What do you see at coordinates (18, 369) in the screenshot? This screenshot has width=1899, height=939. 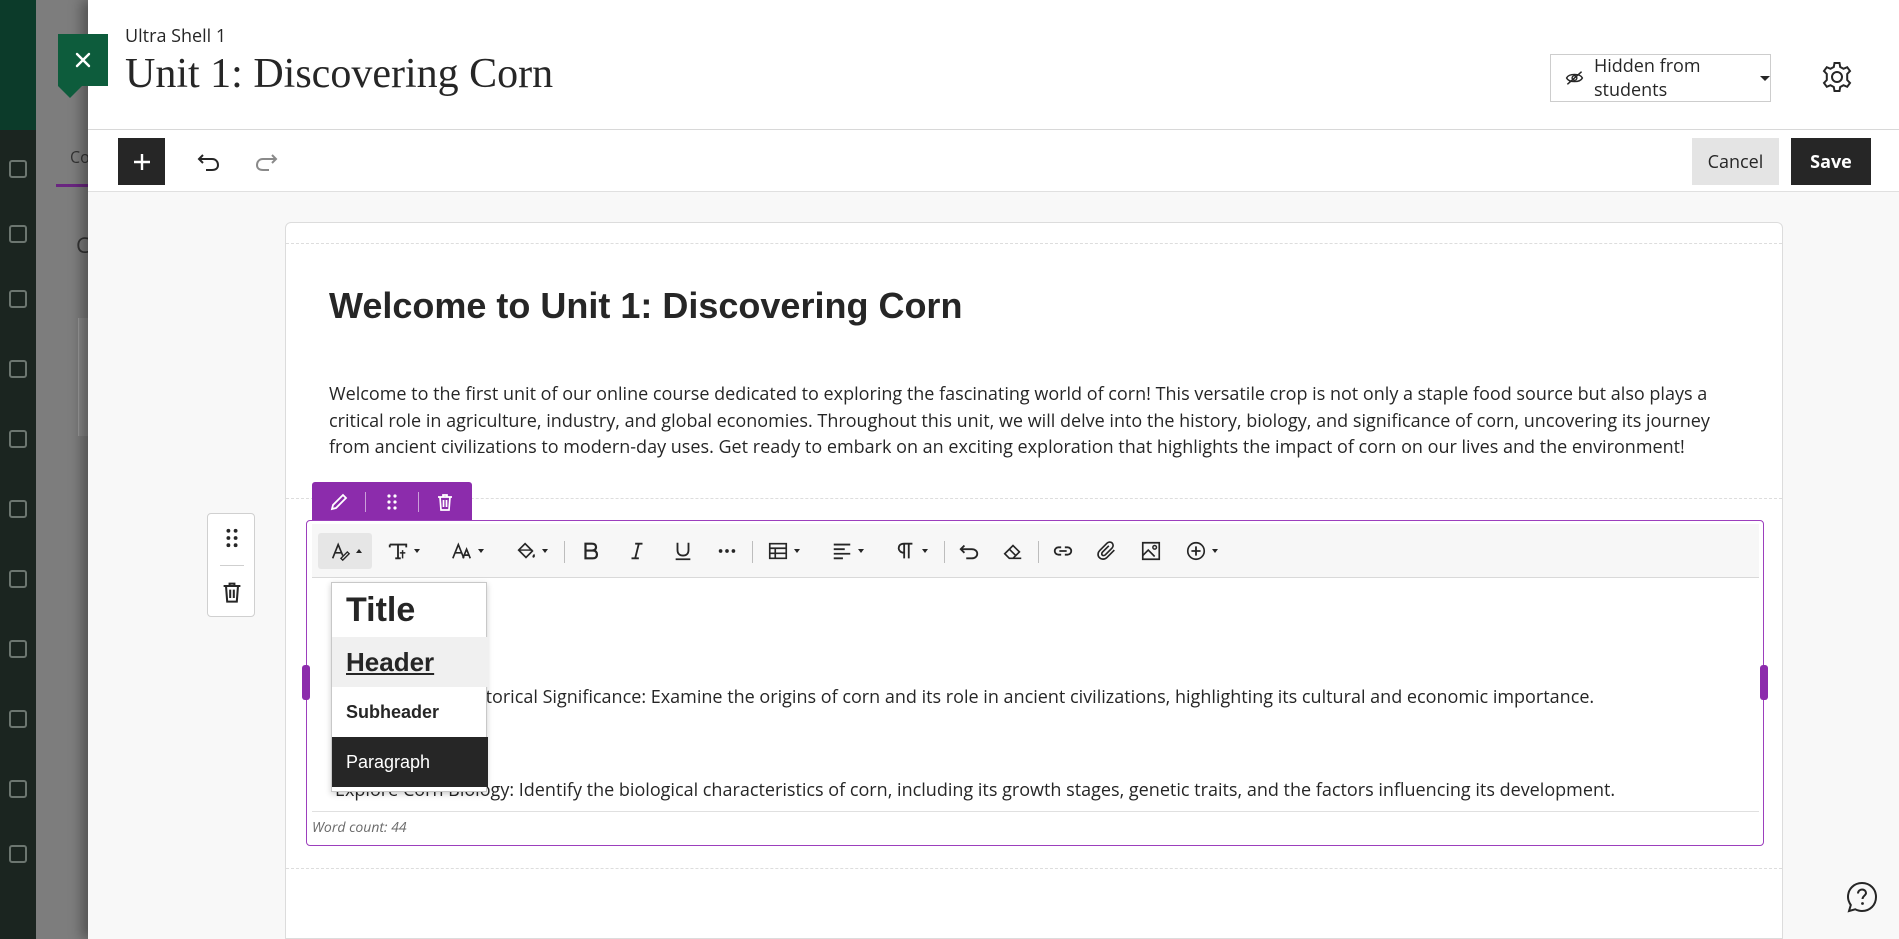 I see `courses-icon` at bounding box center [18, 369].